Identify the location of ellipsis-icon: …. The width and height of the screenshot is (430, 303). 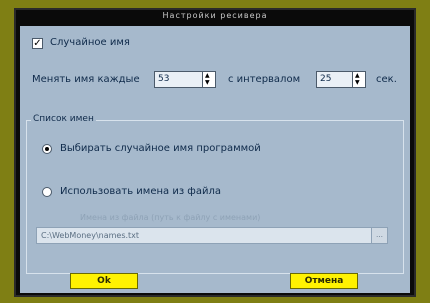
(379, 235).